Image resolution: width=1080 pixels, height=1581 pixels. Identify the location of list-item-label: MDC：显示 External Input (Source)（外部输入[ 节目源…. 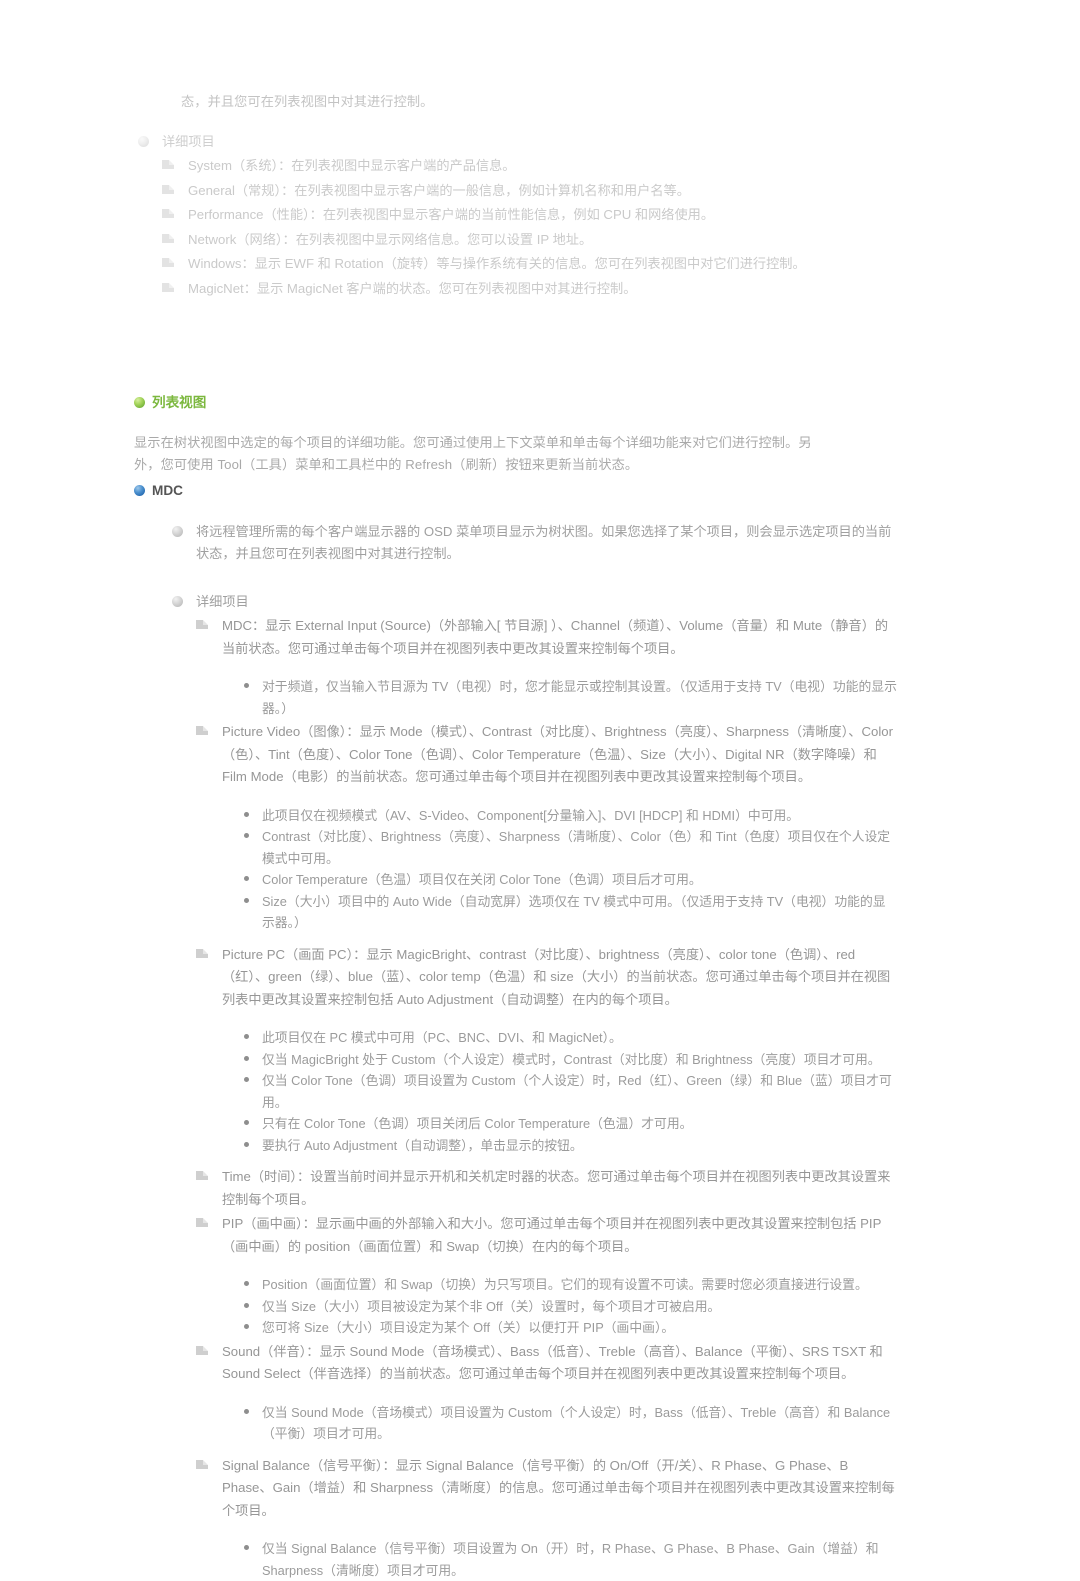
(555, 637).